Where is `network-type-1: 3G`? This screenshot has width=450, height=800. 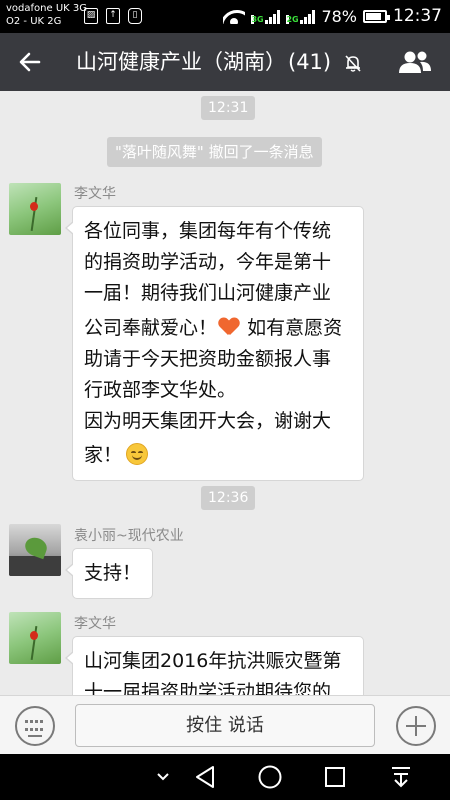
network-type-1: 3G is located at coordinates (257, 19).